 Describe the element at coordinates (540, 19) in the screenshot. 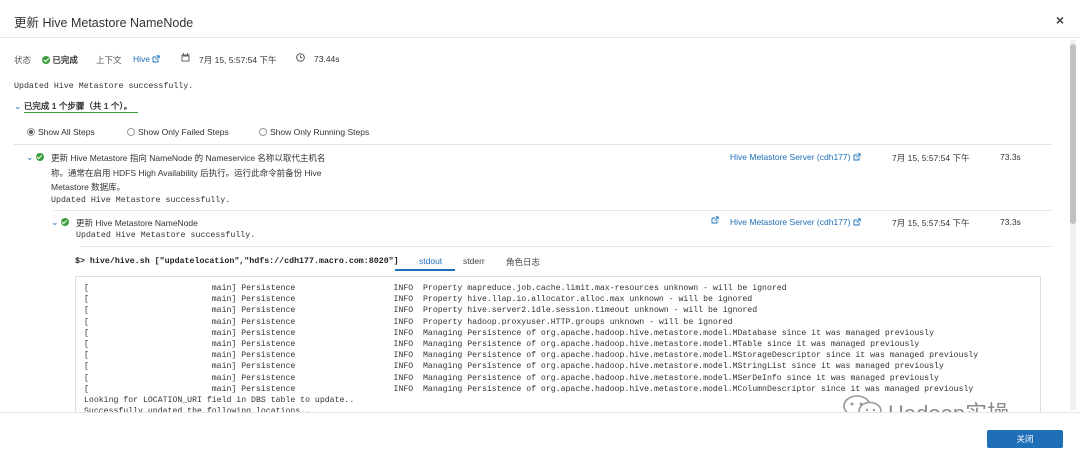

I see `dialog-header: 更新 Hive Metastore NameNode ×` at that location.